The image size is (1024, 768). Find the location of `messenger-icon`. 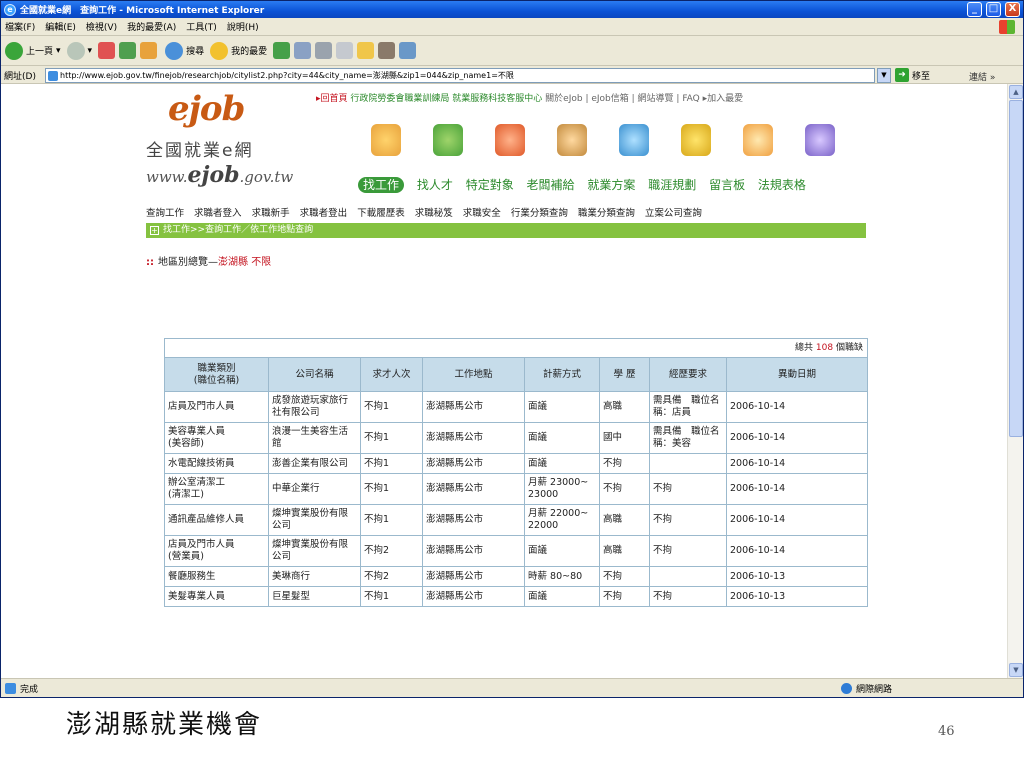

messenger-icon is located at coordinates (408, 50).